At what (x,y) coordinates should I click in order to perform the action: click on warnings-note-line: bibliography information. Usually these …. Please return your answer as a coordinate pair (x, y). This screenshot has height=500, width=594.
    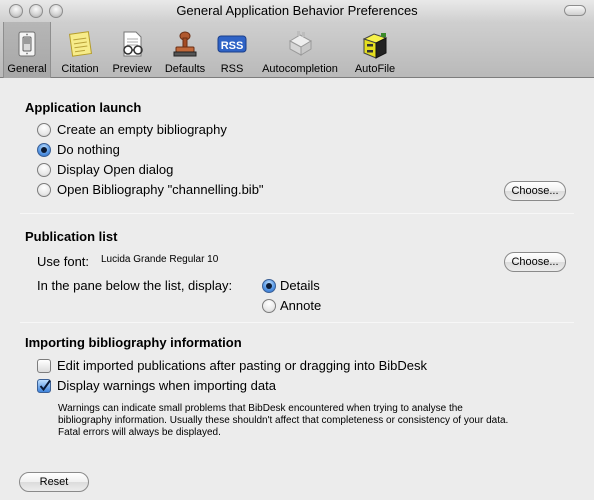
    Looking at the image, I should click on (283, 420).